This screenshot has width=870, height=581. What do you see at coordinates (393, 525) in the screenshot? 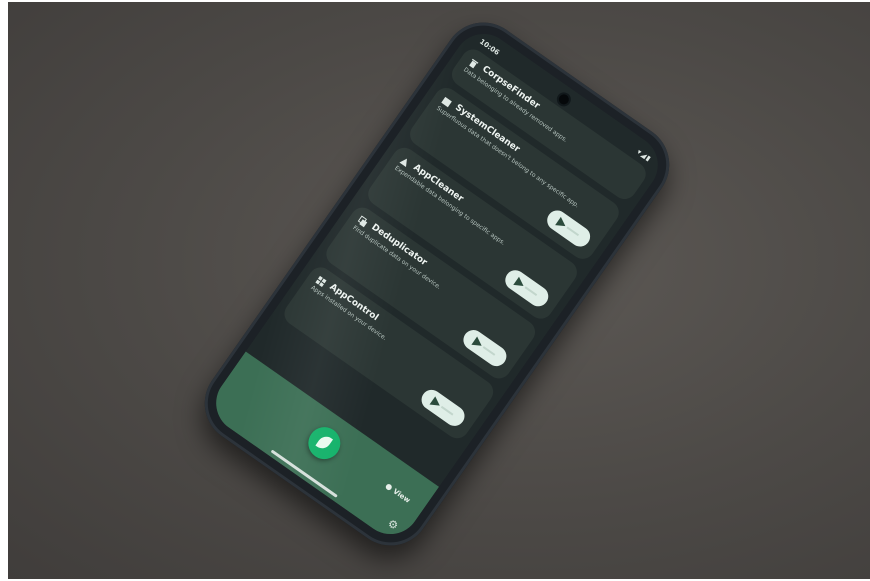
I see `gear-icon: ⚙` at bounding box center [393, 525].